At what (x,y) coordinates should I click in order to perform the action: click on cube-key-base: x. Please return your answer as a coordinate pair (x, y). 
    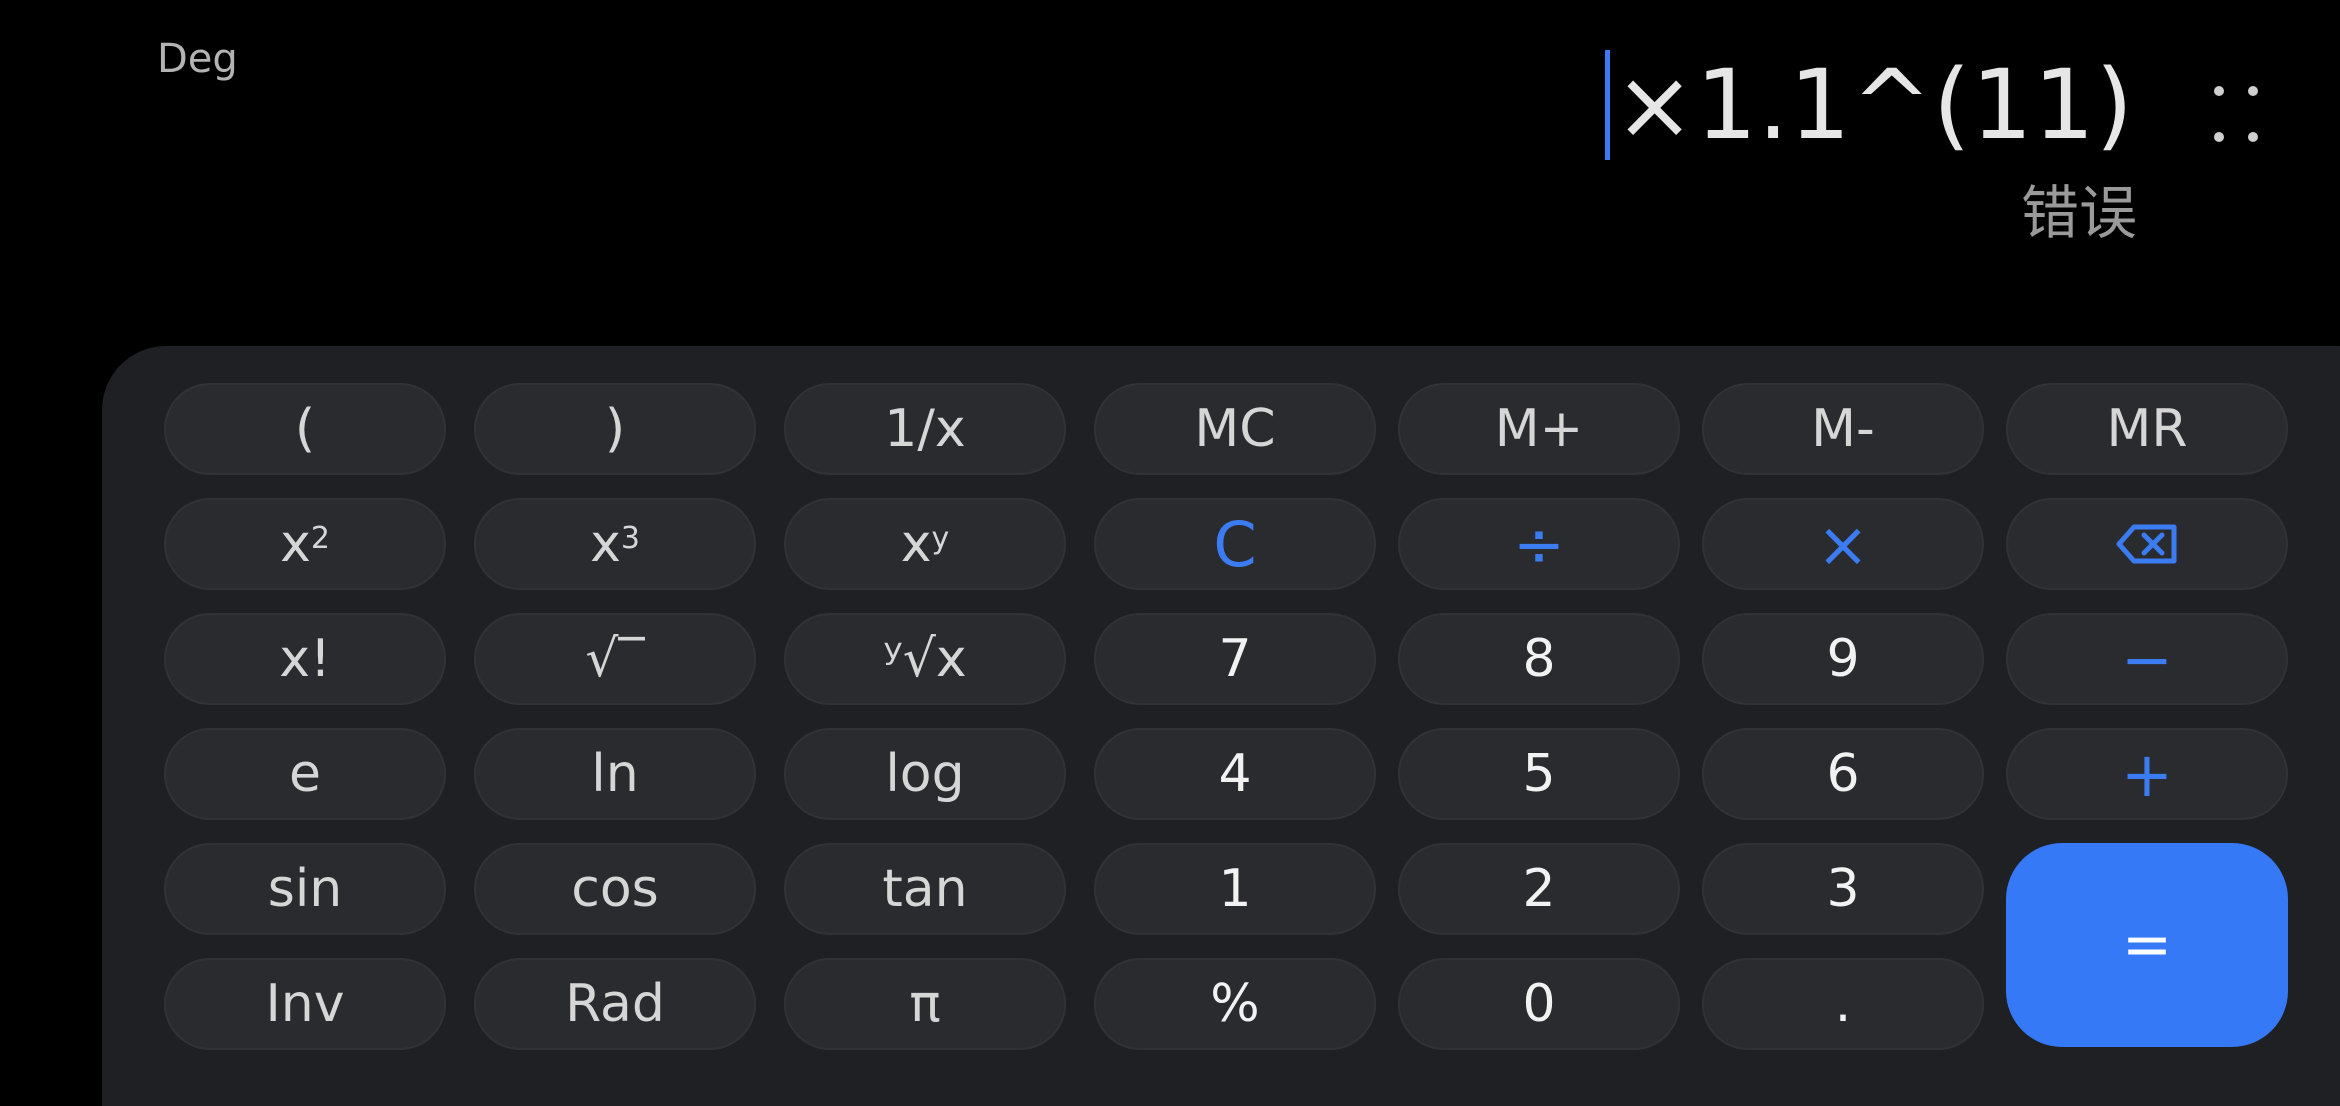
    Looking at the image, I should click on (605, 544).